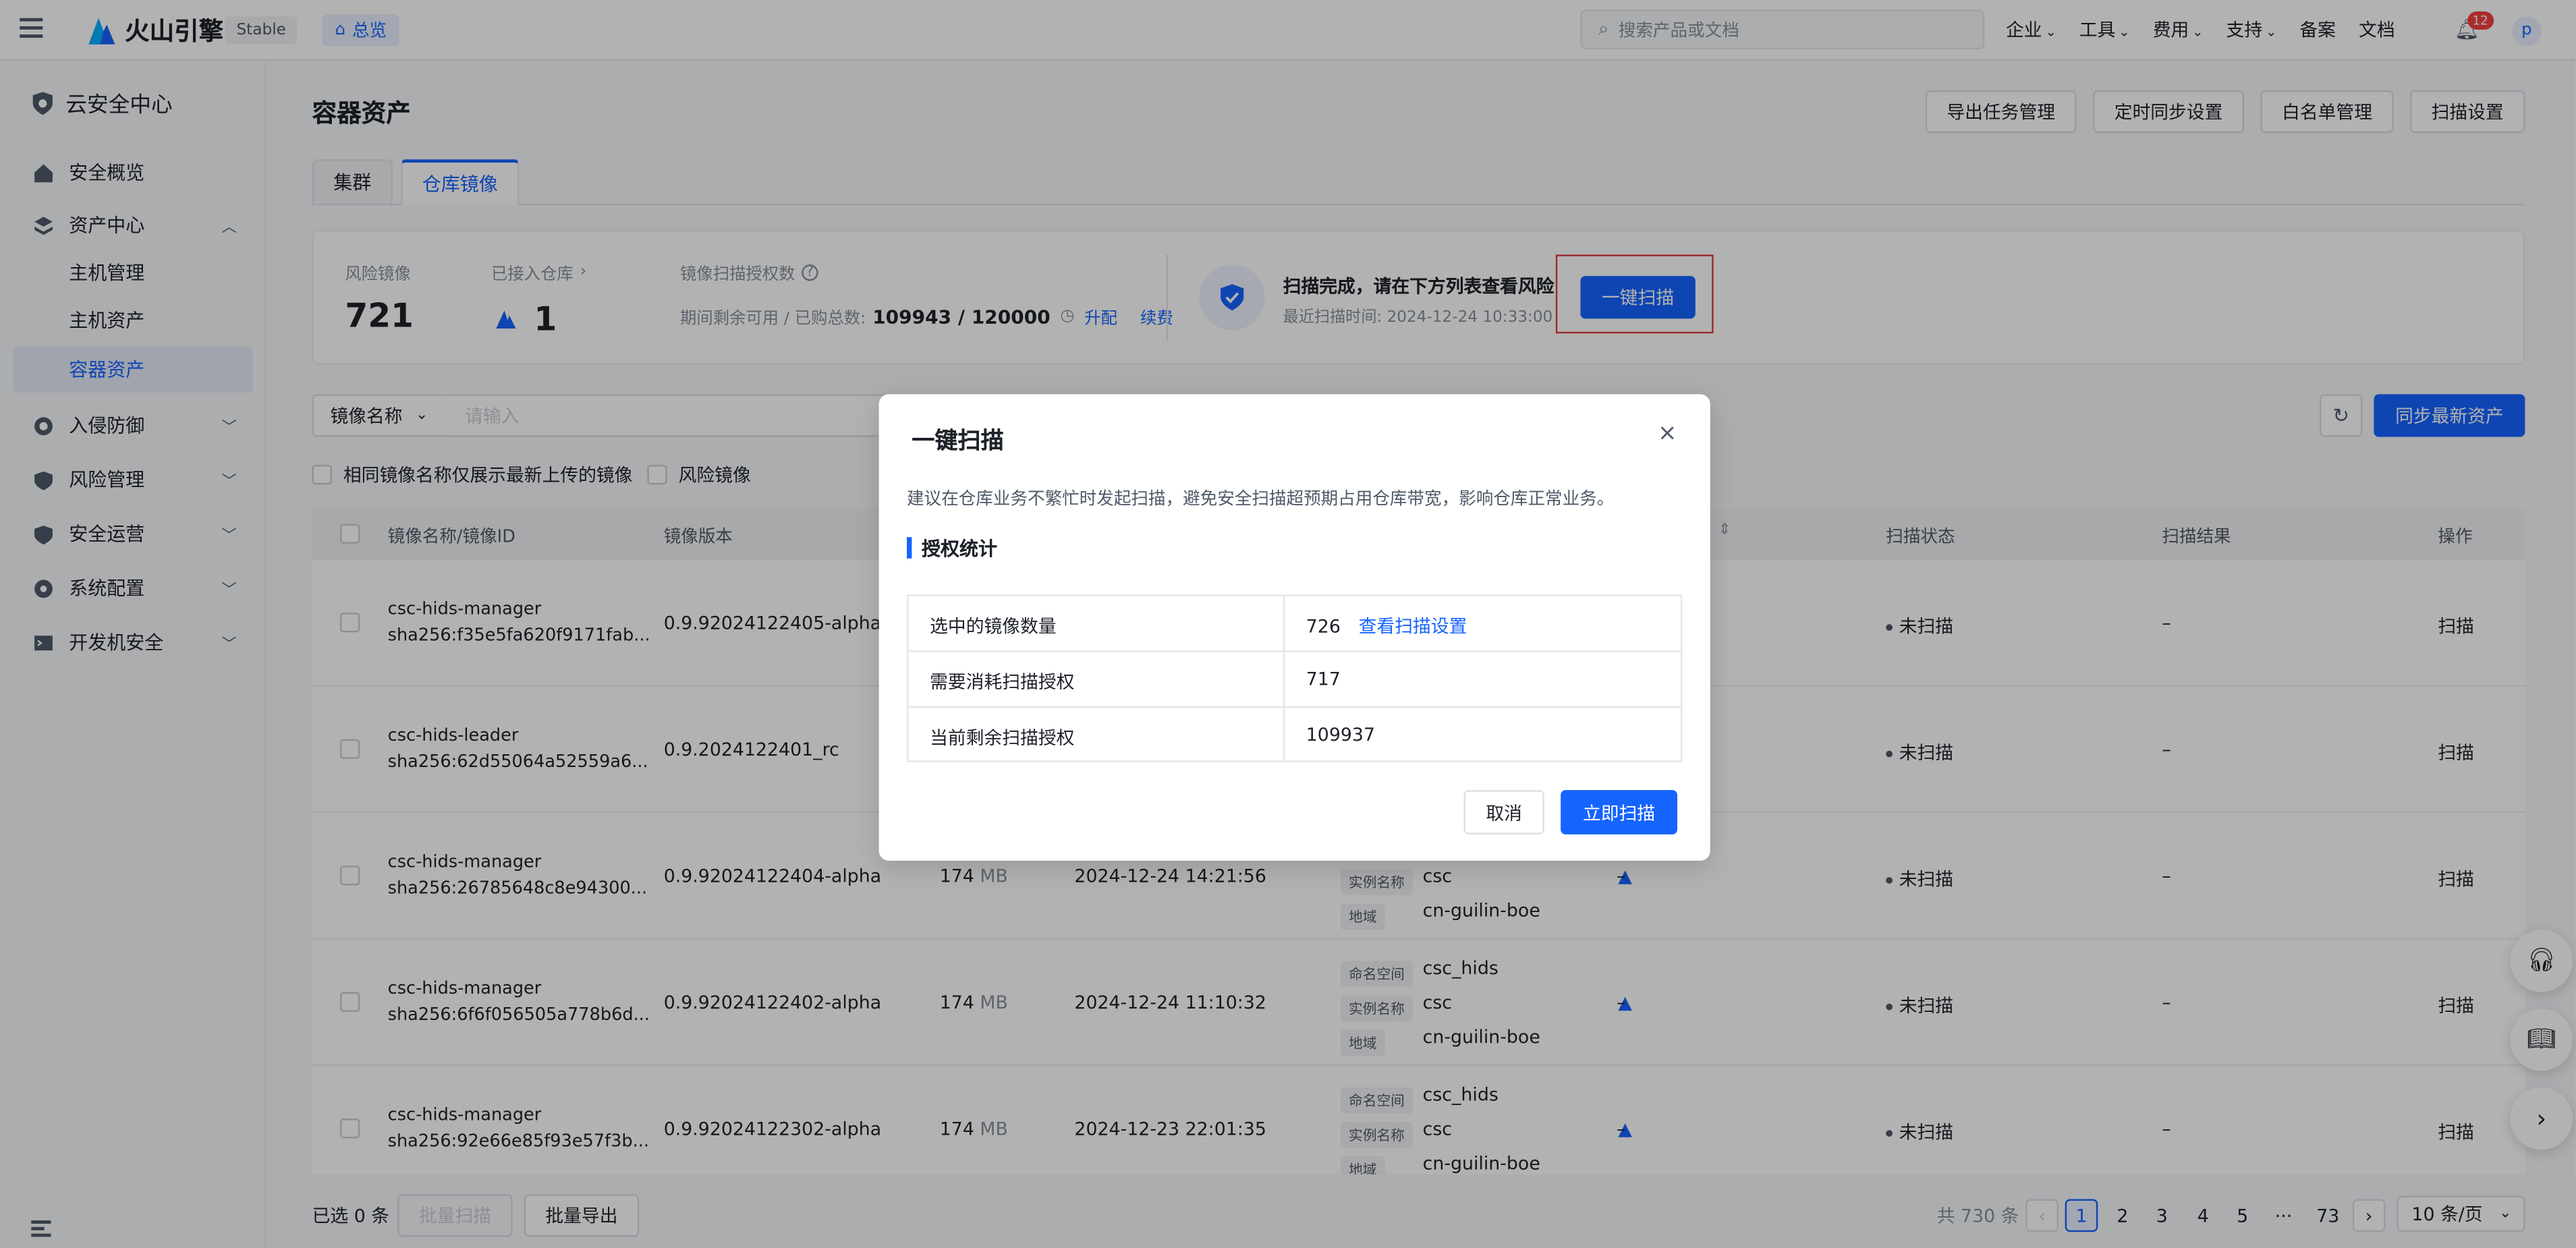 This screenshot has width=2576, height=1248. Describe the element at coordinates (1341, 735) in the screenshot. I see `remaining-auth-value: 109937` at that location.